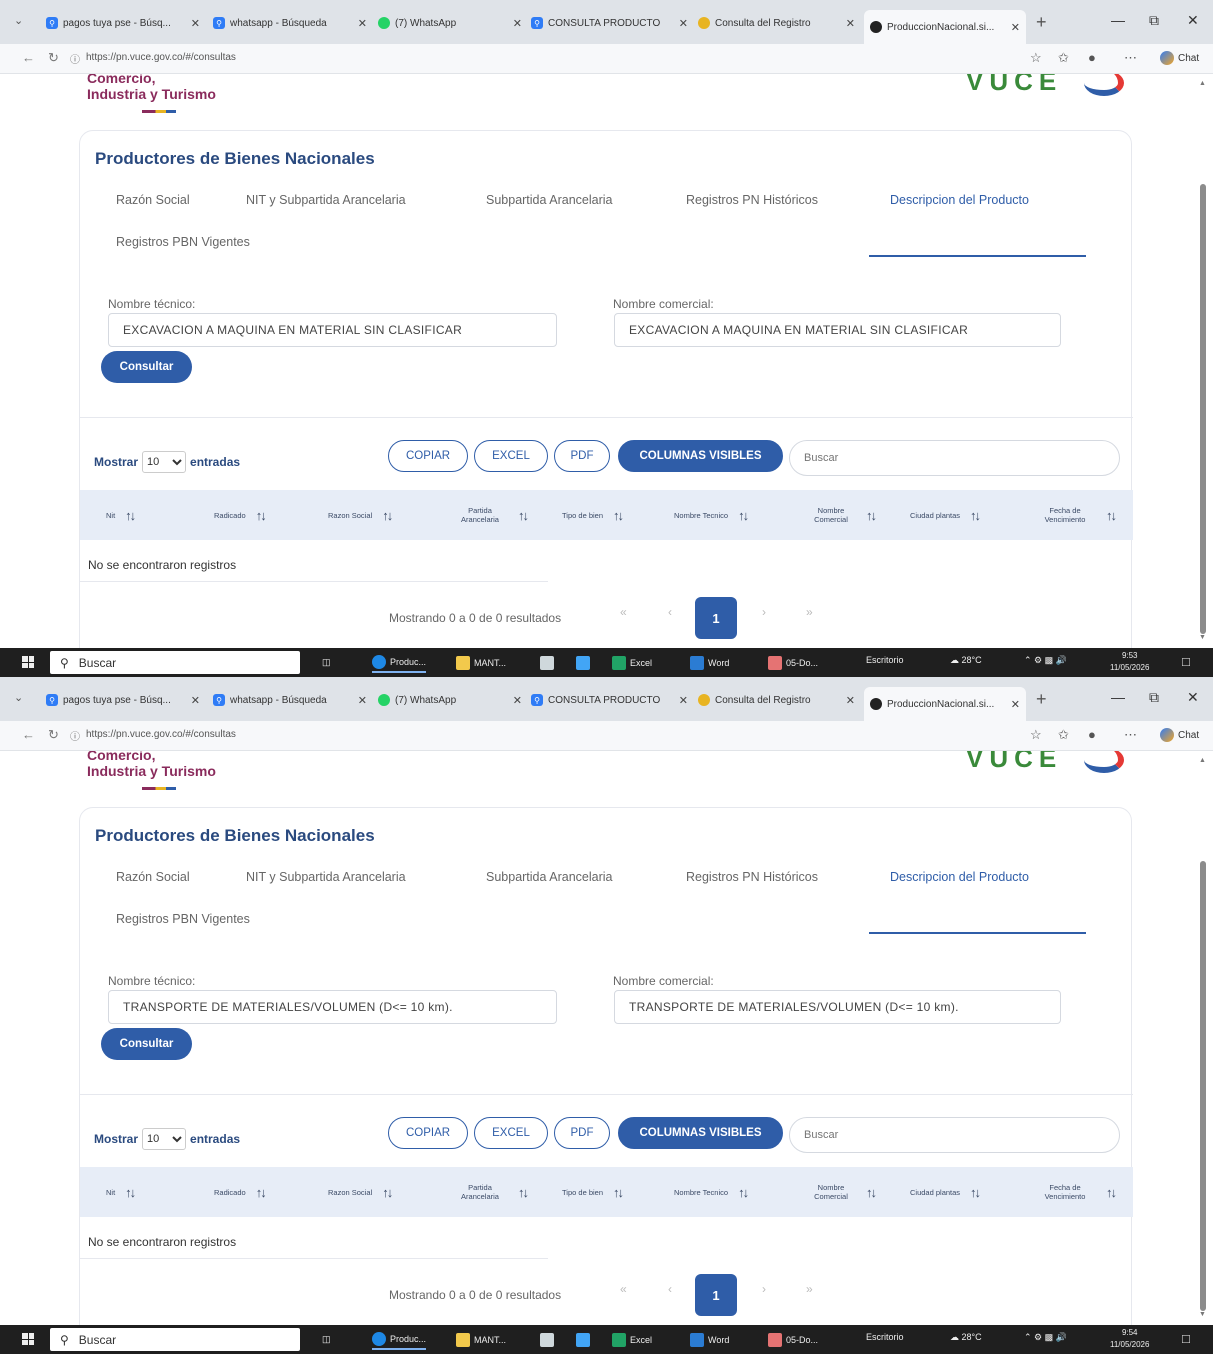 Image resolution: width=1213 pixels, height=1354 pixels. I want to click on tab-subpartida: Subpartida Arancelaria, so click(549, 877).